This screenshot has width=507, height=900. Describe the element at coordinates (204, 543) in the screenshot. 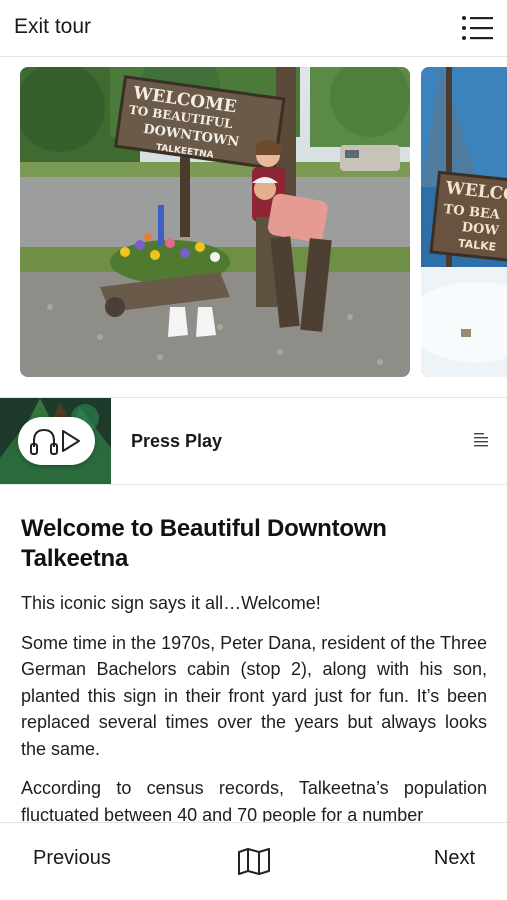

I see `article-title: Welcome to Beautiful Downtown Talkeetna` at that location.